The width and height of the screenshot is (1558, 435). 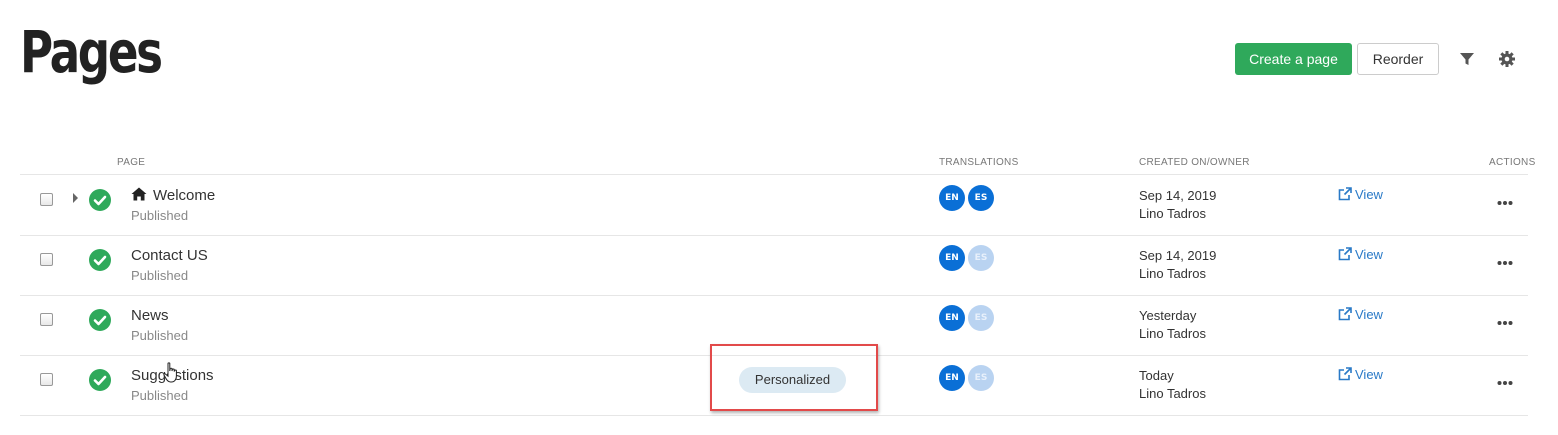 What do you see at coordinates (131, 162) in the screenshot?
I see `column-header-page: PAGE` at bounding box center [131, 162].